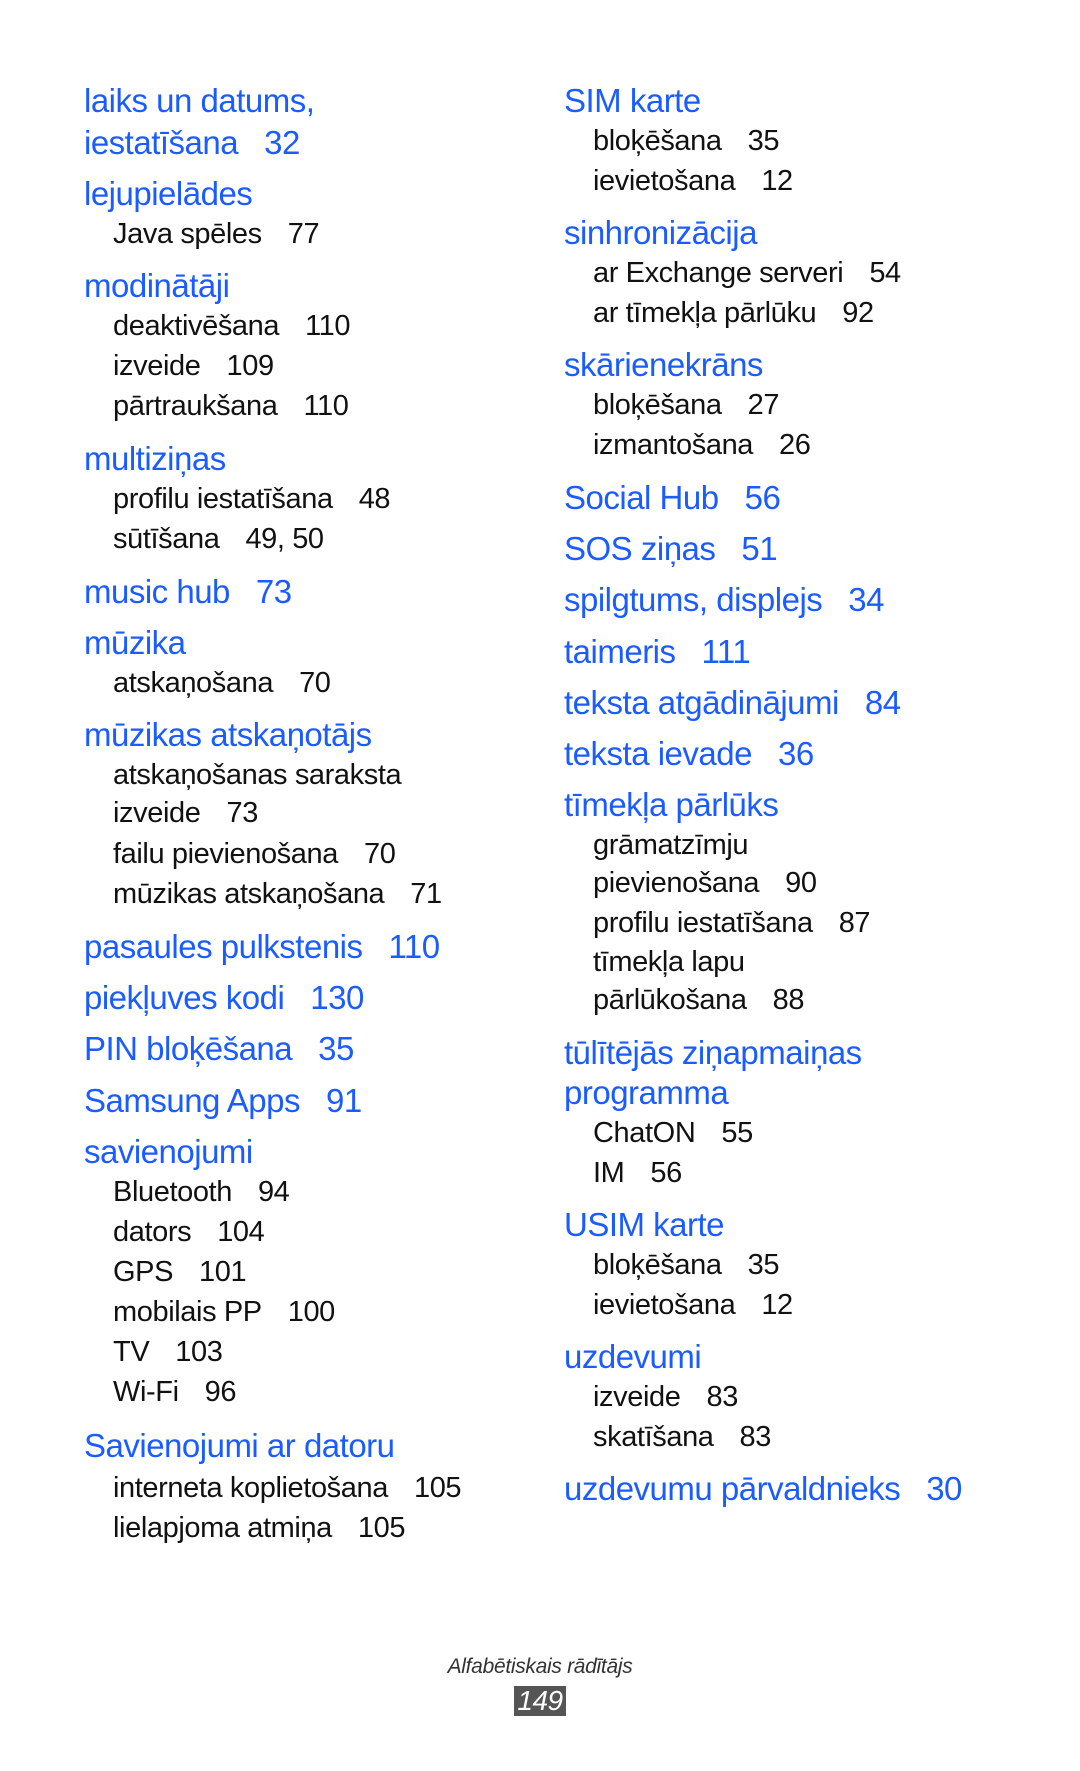  Describe the element at coordinates (187, 234) in the screenshot. I see `entry-text: Java spēles` at that location.